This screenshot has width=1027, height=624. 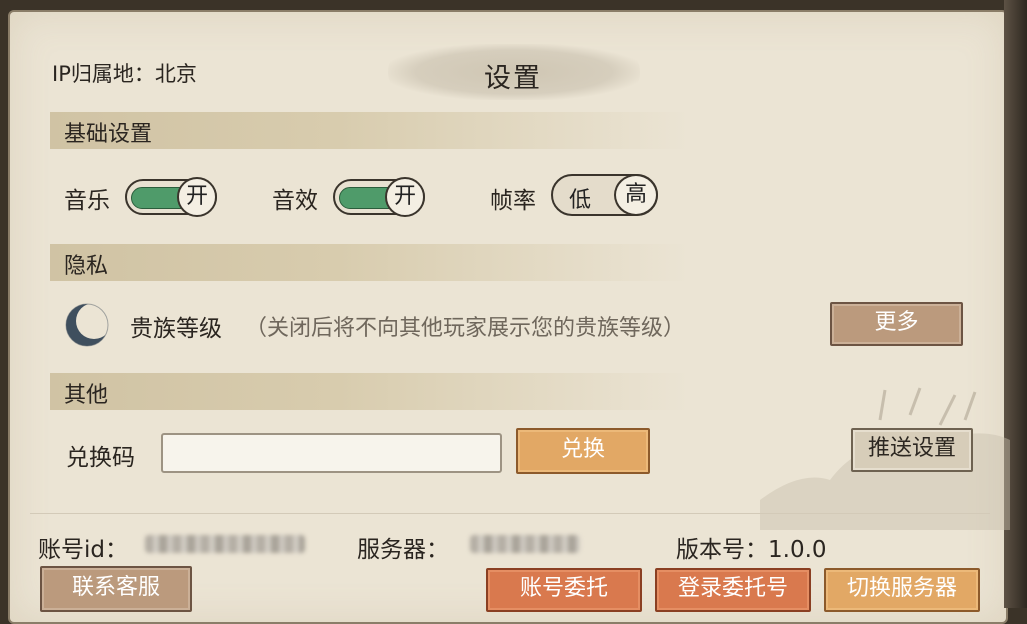 I want to click on server-label: 服务器：, so click(x=403, y=550).